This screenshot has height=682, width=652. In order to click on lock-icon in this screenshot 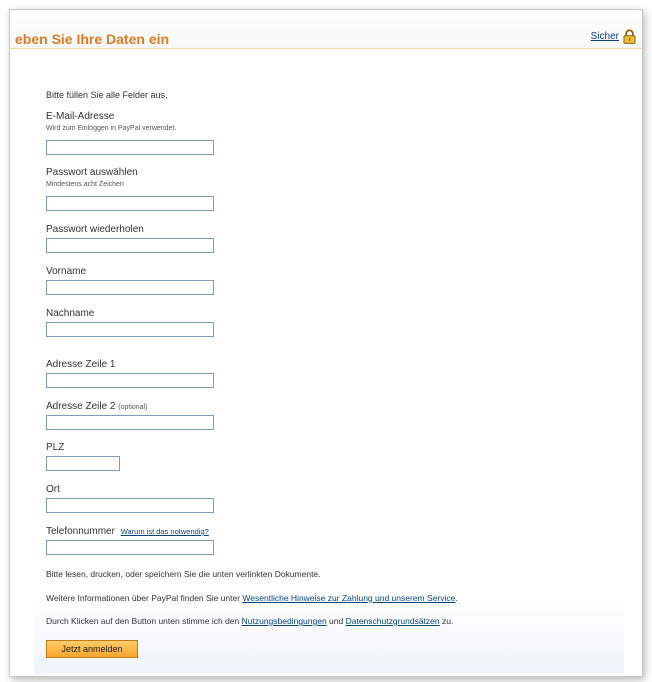, I will do `click(629, 36)`.